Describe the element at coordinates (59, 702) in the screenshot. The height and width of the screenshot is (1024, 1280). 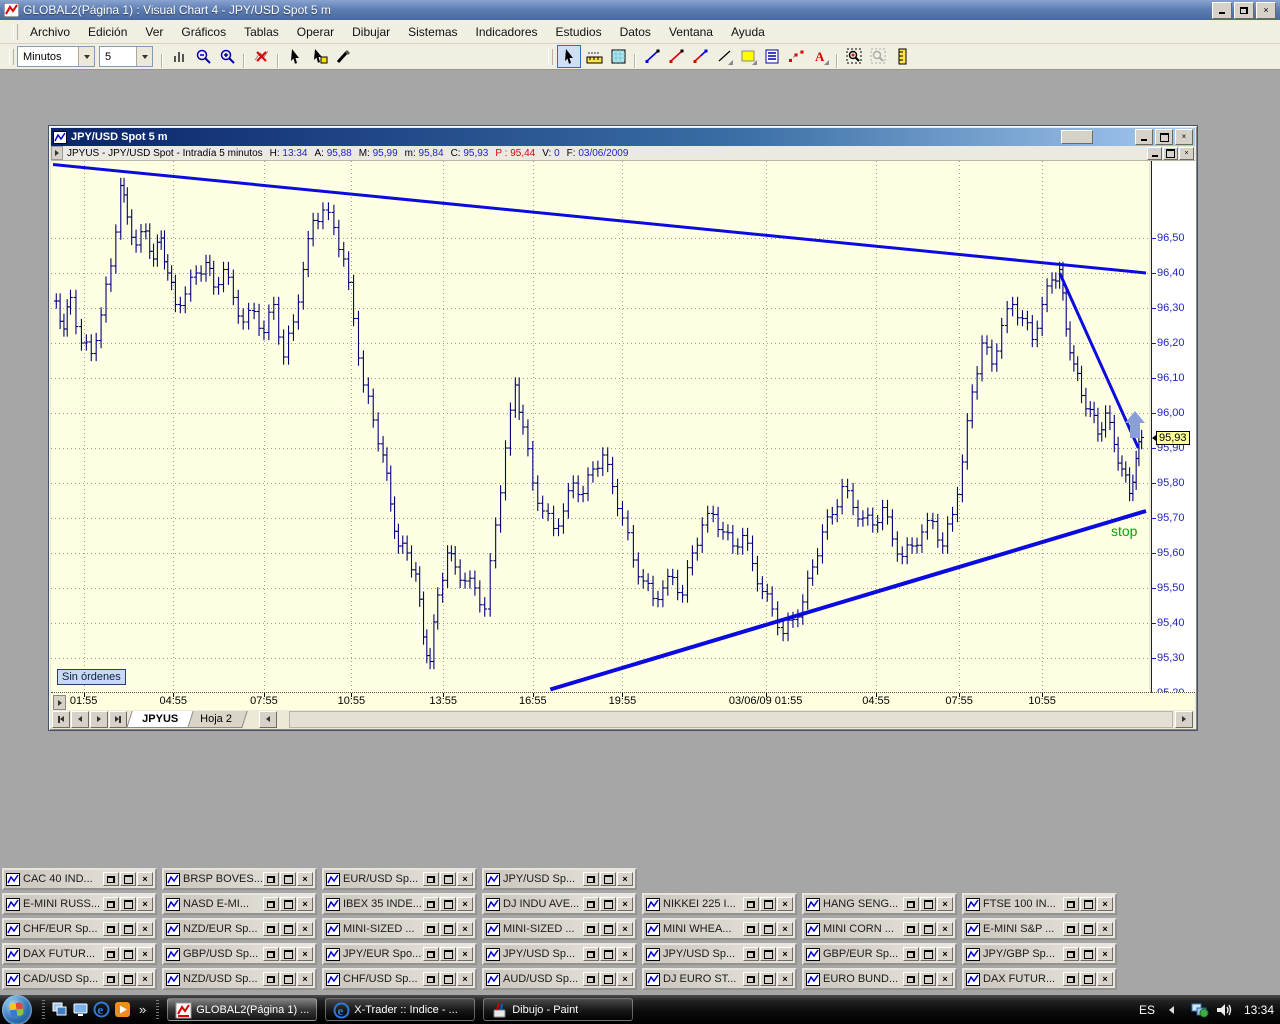
I see `axis-scroll-button` at that location.